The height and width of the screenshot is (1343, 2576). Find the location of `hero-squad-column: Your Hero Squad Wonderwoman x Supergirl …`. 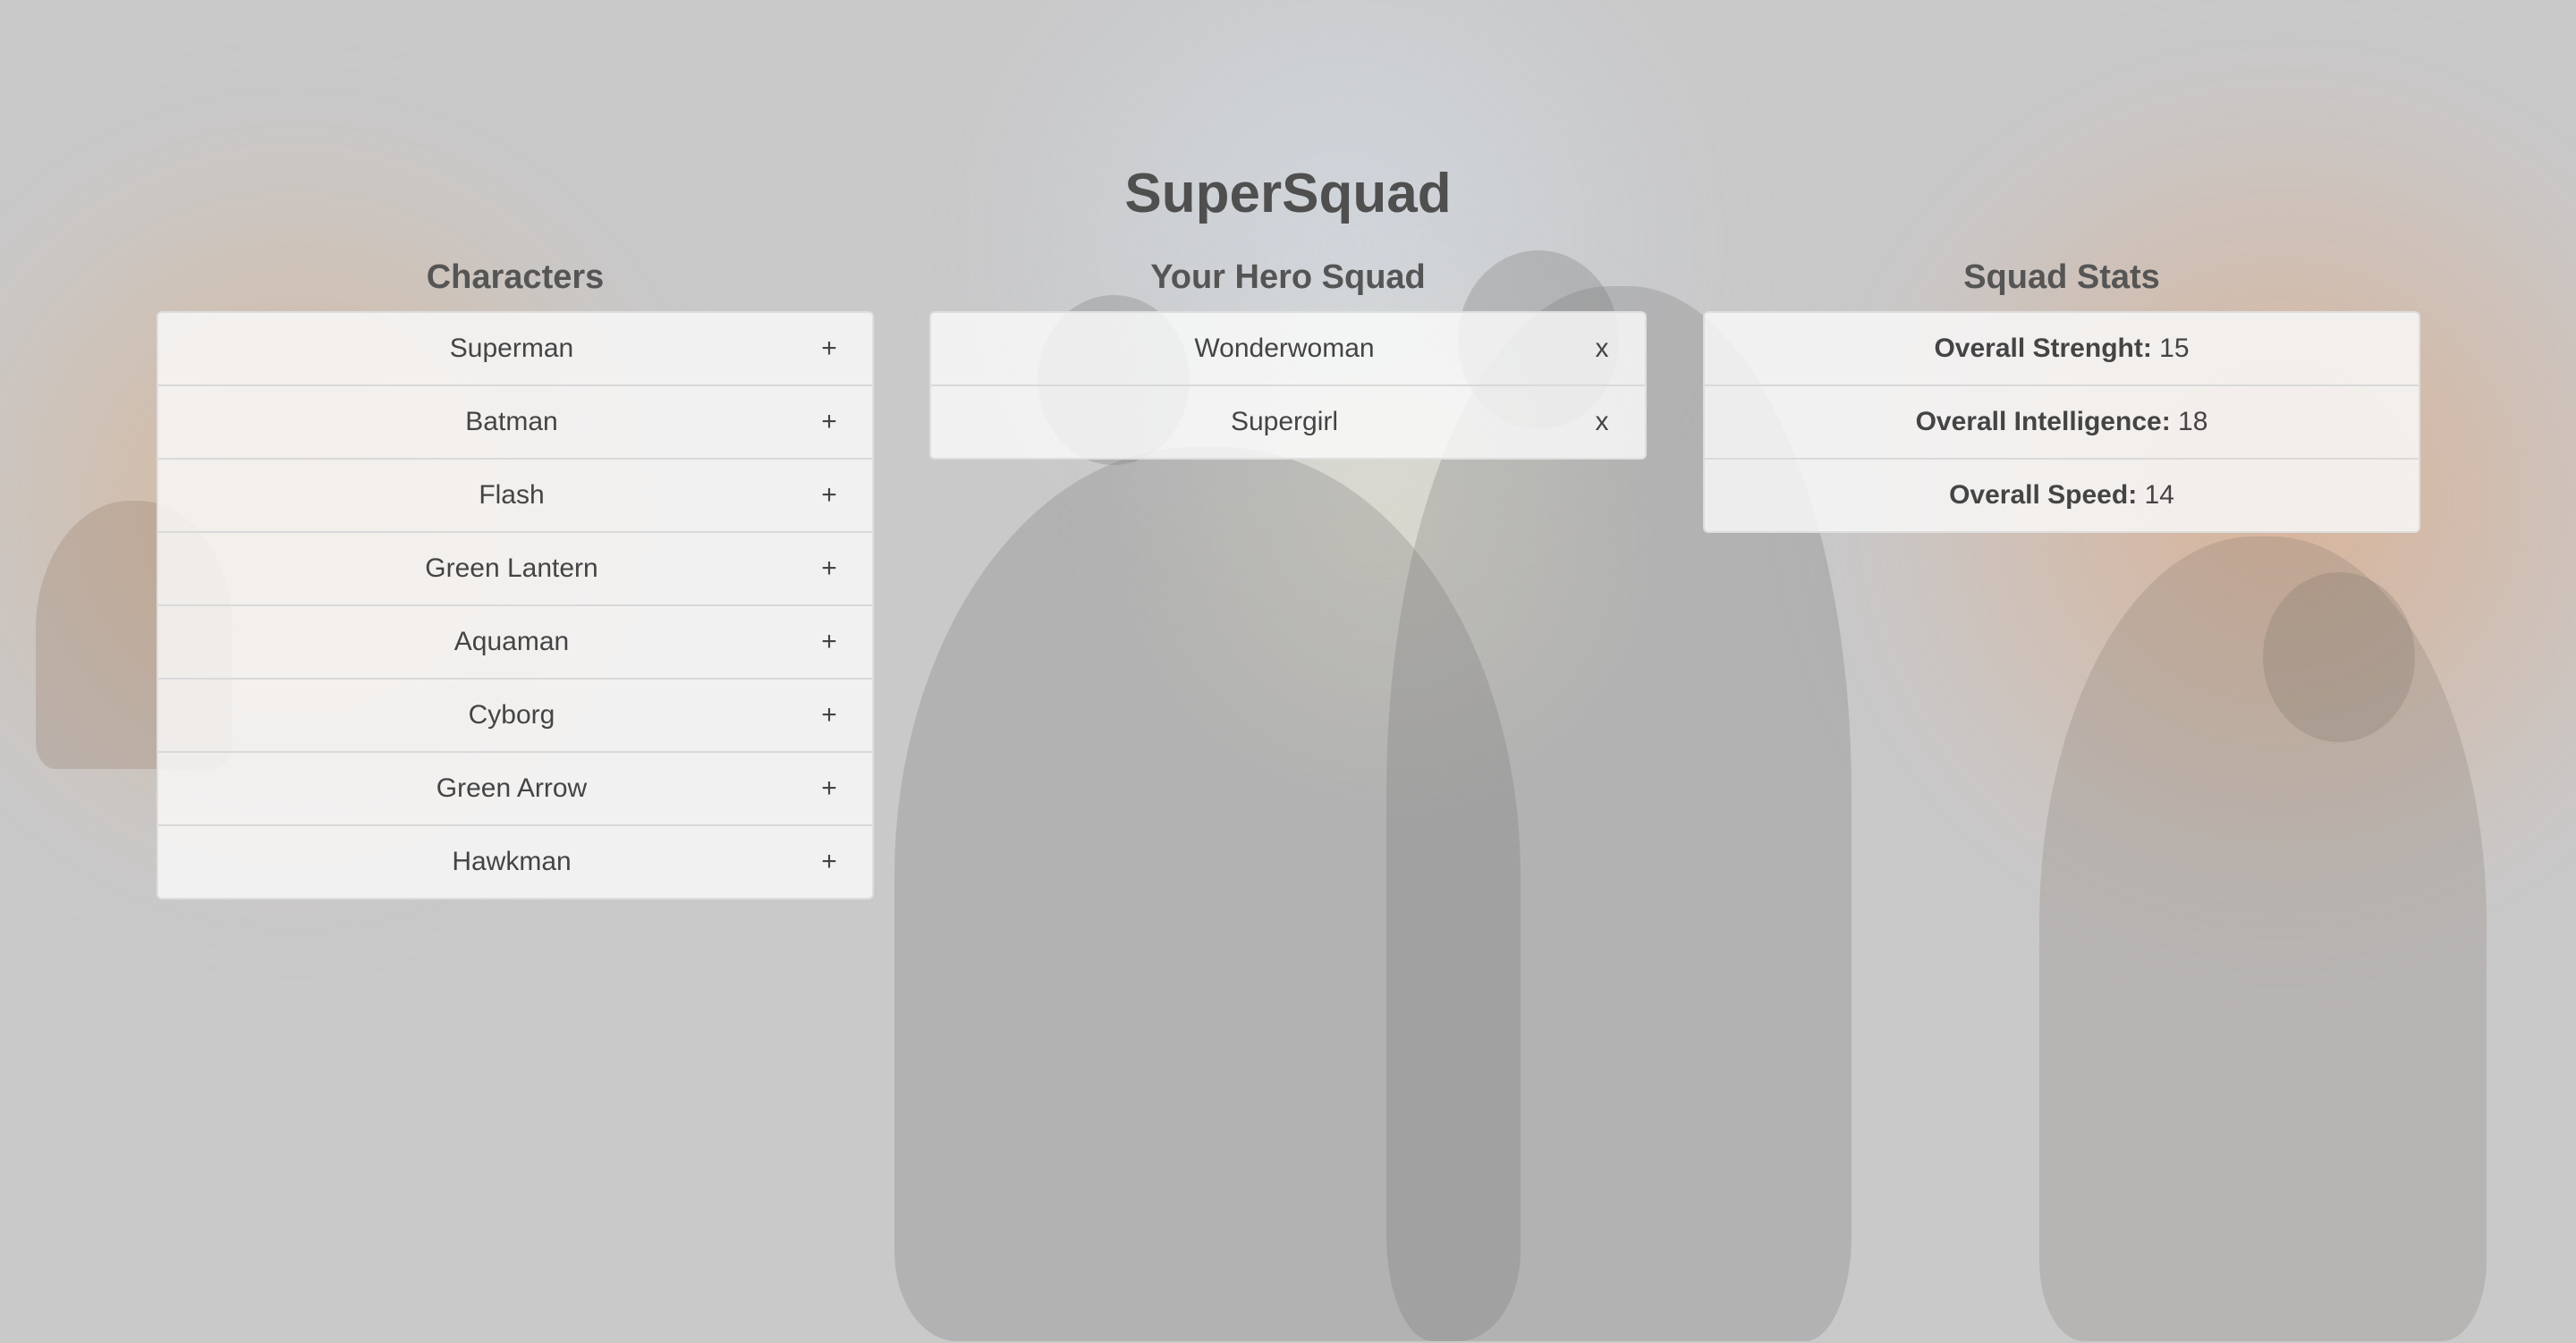

hero-squad-column: Your Hero Squad Wonderwoman x Supergirl … is located at coordinates (1288, 357).